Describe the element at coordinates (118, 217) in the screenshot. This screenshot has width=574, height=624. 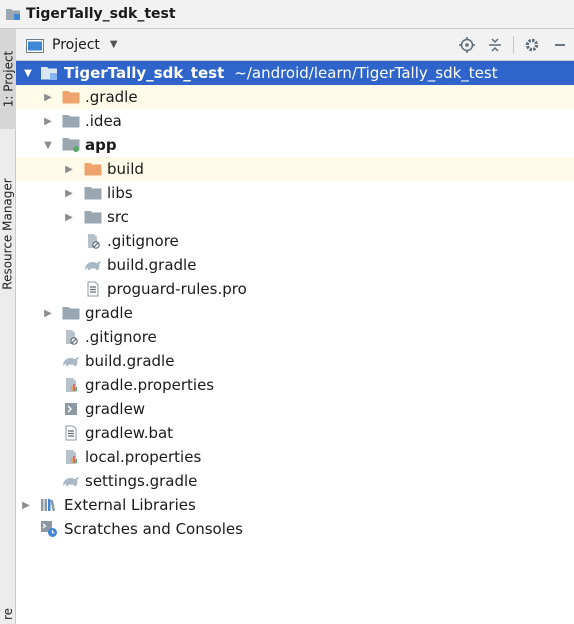
I see `tree-item-label: src` at that location.